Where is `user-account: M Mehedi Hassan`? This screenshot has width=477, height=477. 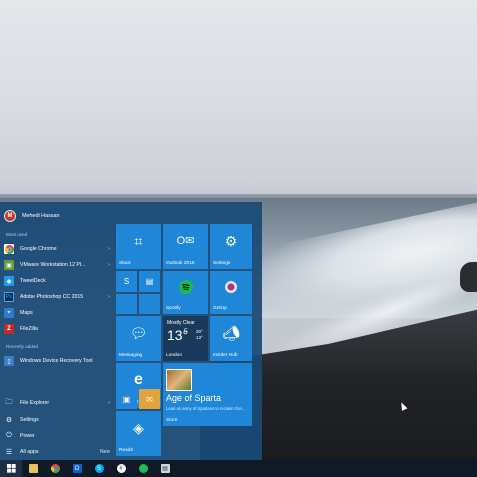 user-account: M Mehedi Hassan is located at coordinates (31, 216).